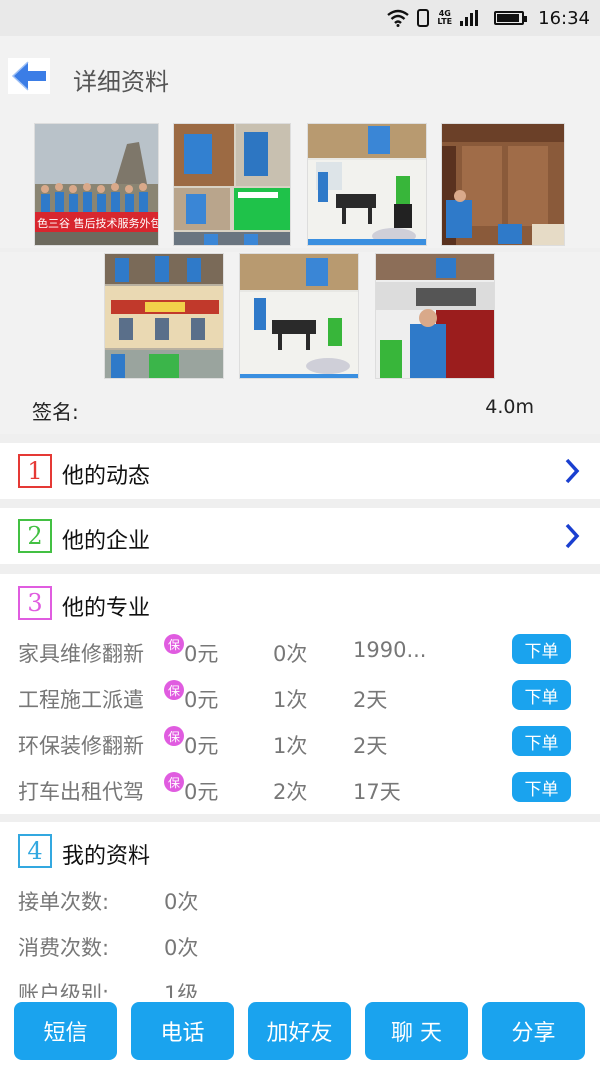 This screenshot has width=600, height=1067. What do you see at coordinates (300, 408) in the screenshot?
I see `signature-row: 签名: 4.0m` at bounding box center [300, 408].